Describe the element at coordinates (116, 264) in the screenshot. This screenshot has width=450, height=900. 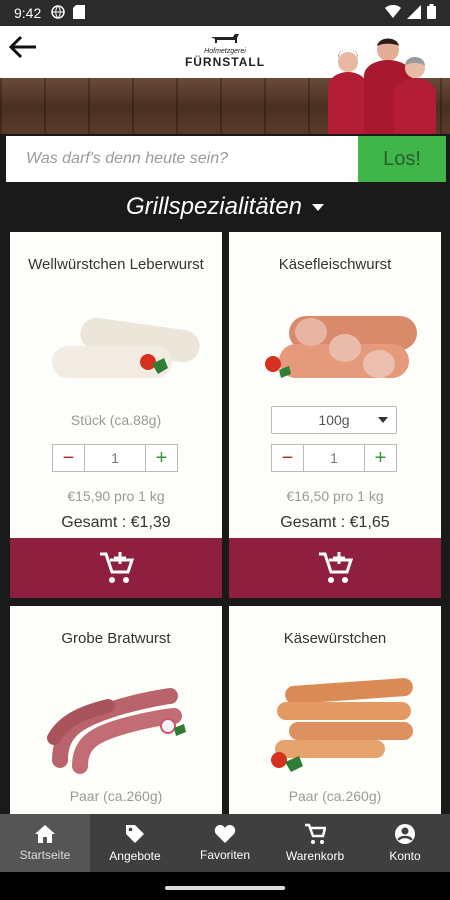
I see `product-name: Wellwürstchen Leberwurst` at that location.